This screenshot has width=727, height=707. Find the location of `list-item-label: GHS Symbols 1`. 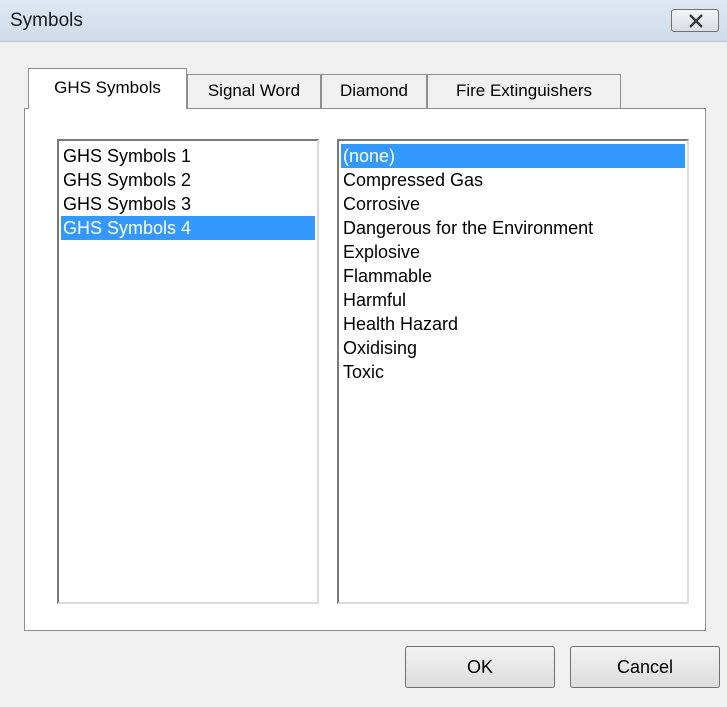

list-item-label: GHS Symbols 1 is located at coordinates (127, 156).